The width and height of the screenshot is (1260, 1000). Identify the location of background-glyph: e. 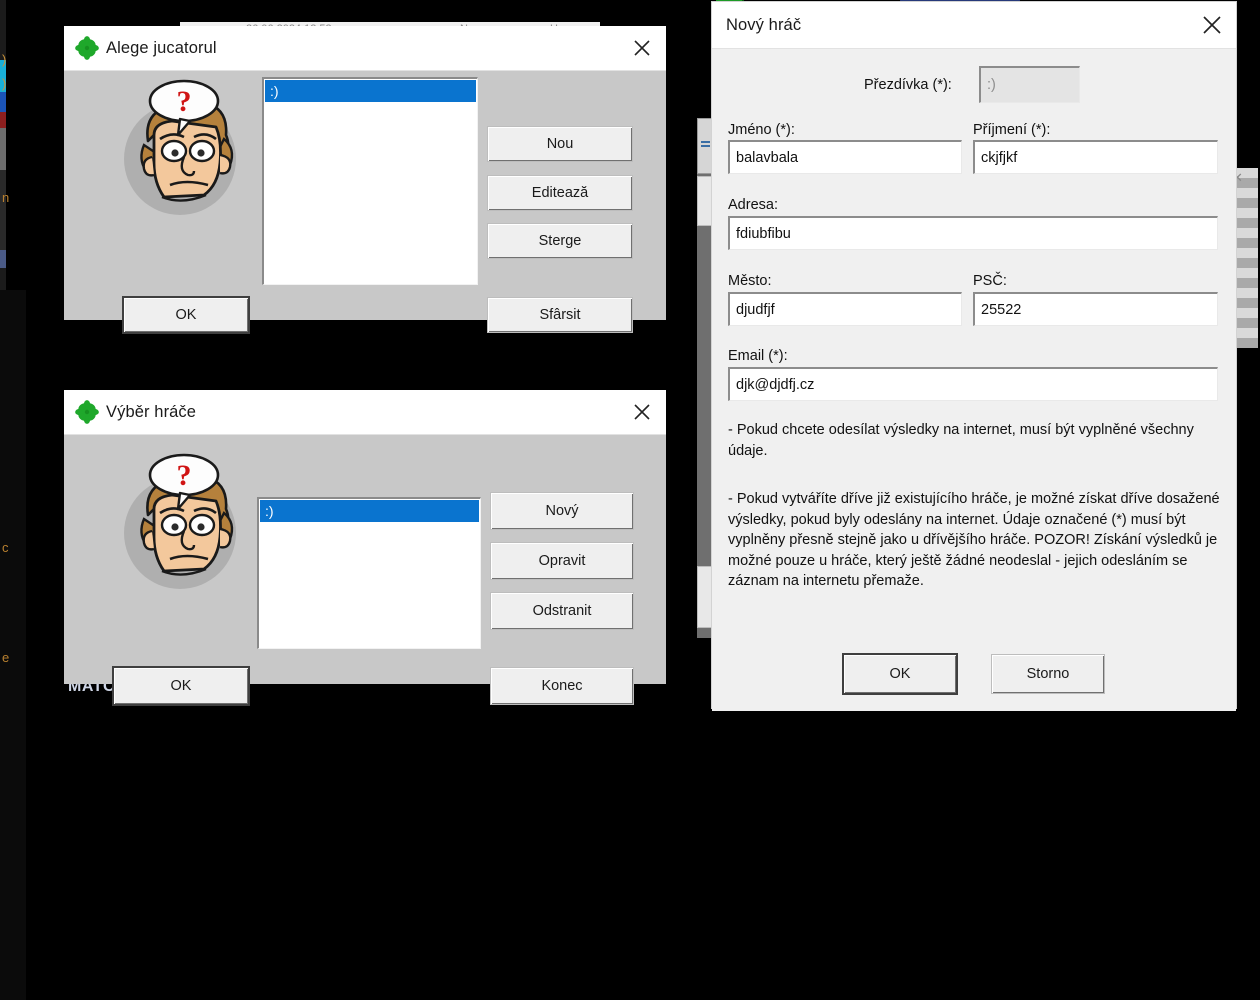
(6, 657).